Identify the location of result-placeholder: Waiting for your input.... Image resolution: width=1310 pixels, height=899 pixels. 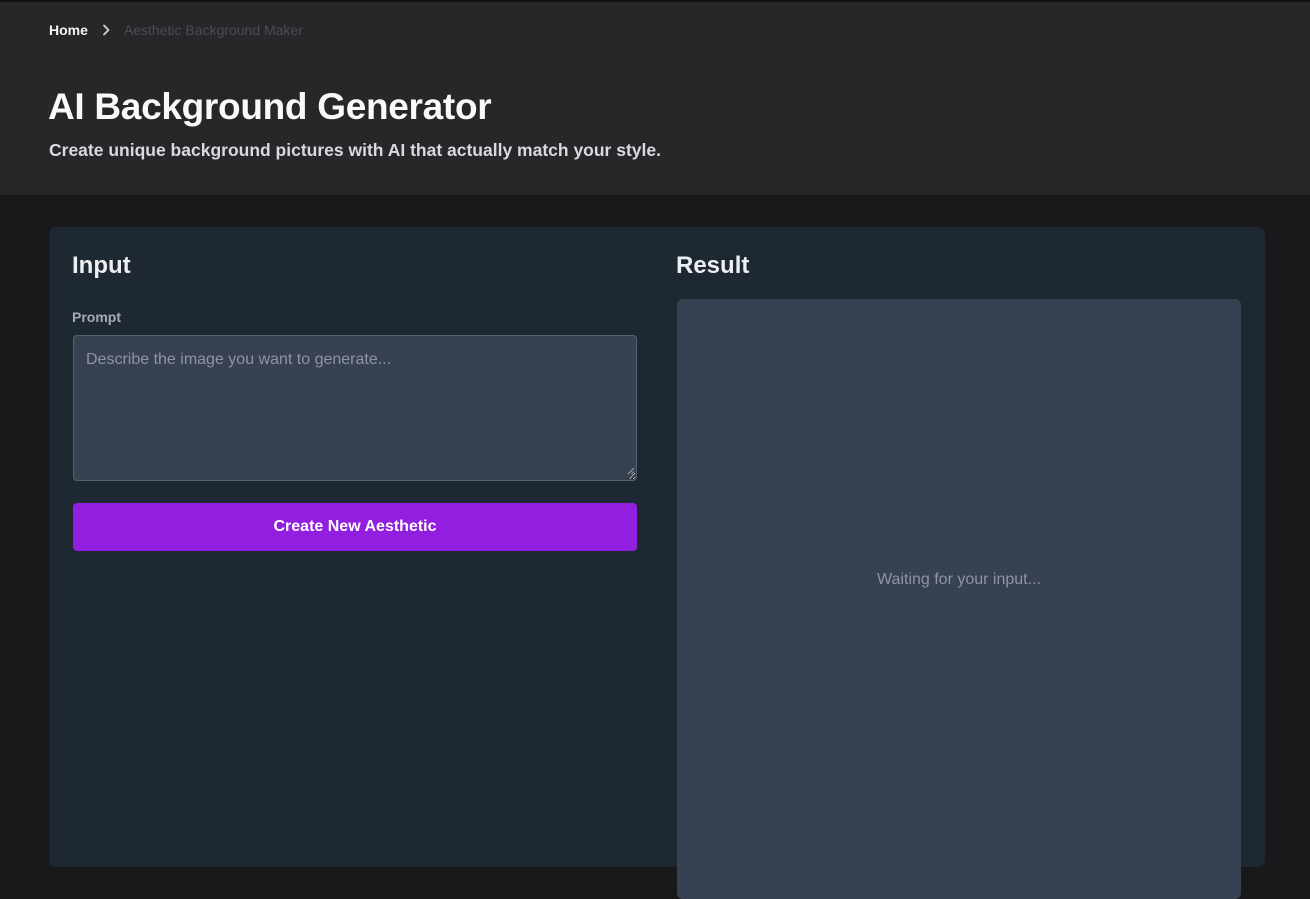
(959, 579).